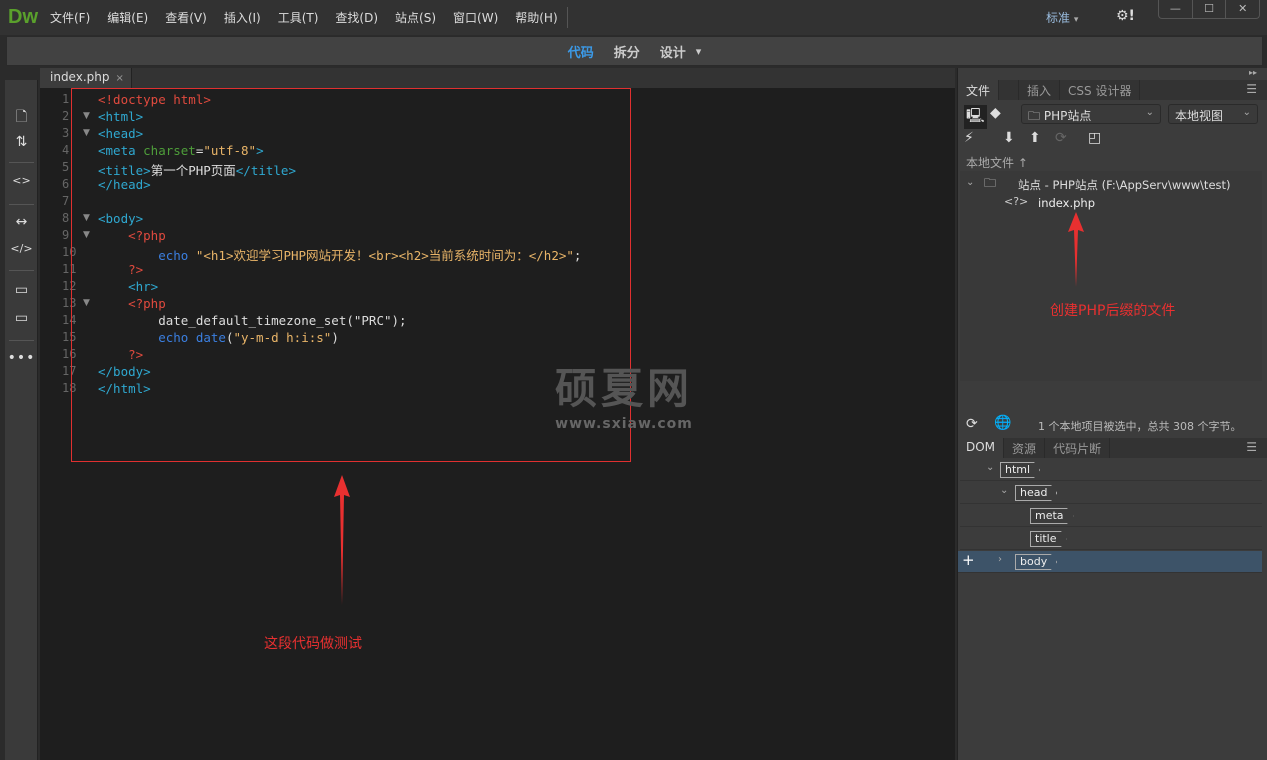  I want to click on tab-dom: DOM, so click(981, 448).